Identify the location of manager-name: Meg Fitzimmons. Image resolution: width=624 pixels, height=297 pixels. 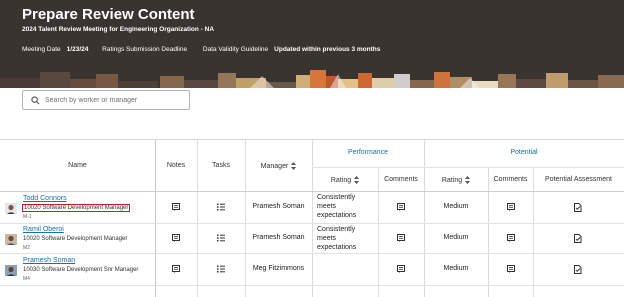
(278, 268).